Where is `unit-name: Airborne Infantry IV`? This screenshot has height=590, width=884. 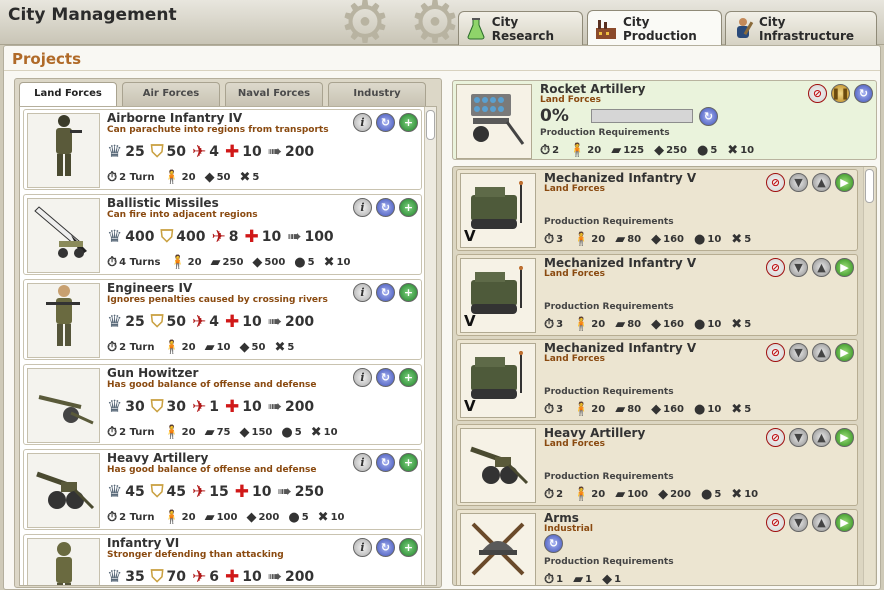
unit-name: Airborne Infantry IV is located at coordinates (175, 118).